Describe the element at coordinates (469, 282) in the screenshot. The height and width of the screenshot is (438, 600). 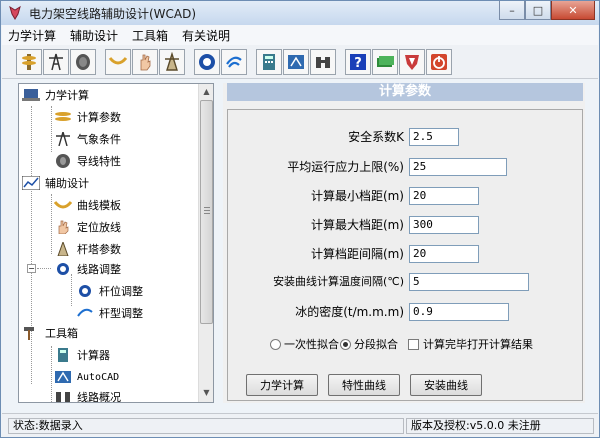
I see `temp-interval-input: 5` at that location.